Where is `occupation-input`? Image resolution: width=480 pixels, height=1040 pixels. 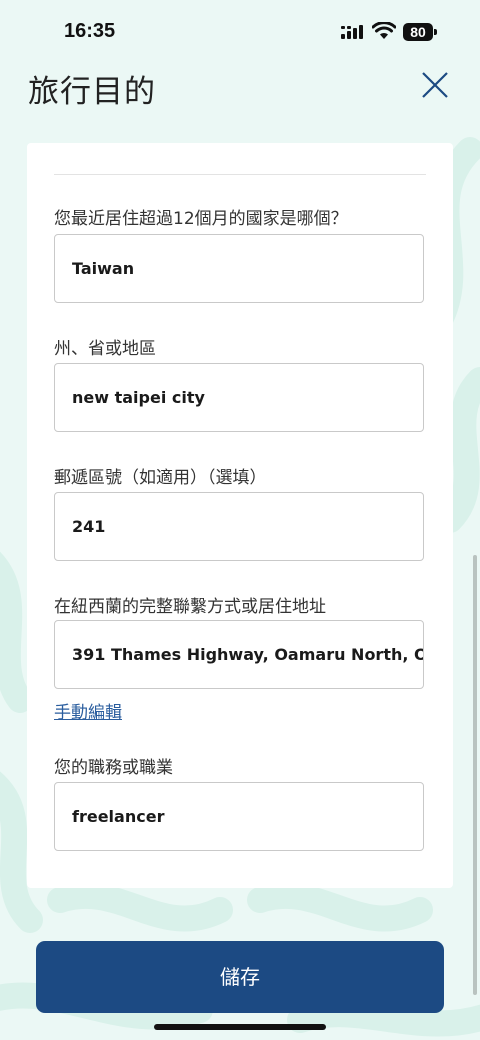
occupation-input is located at coordinates (239, 816).